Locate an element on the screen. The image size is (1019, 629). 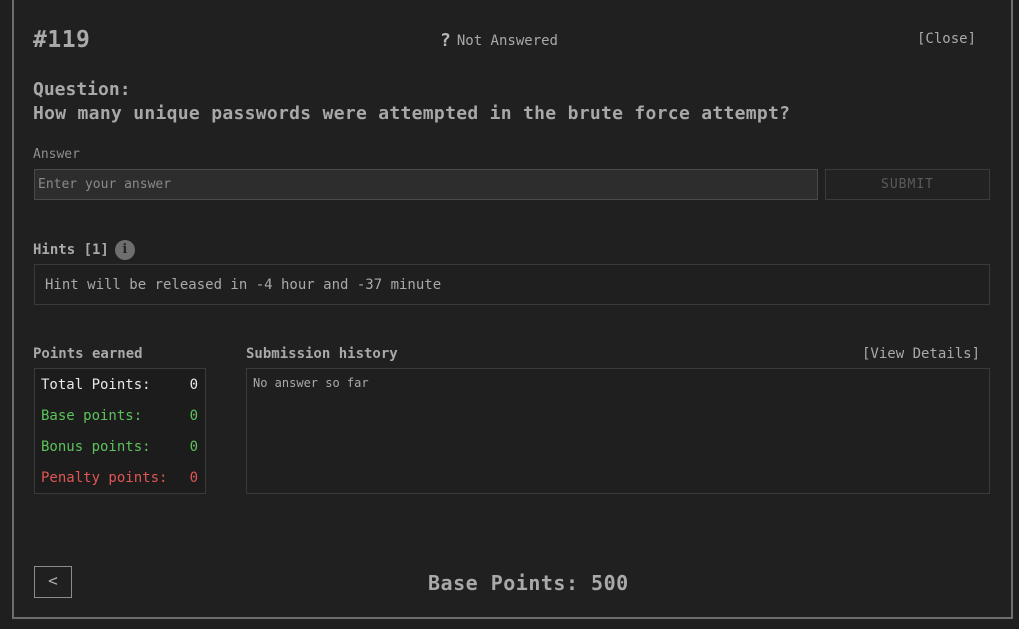
view-details-link: [View Details] is located at coordinates (921, 354).